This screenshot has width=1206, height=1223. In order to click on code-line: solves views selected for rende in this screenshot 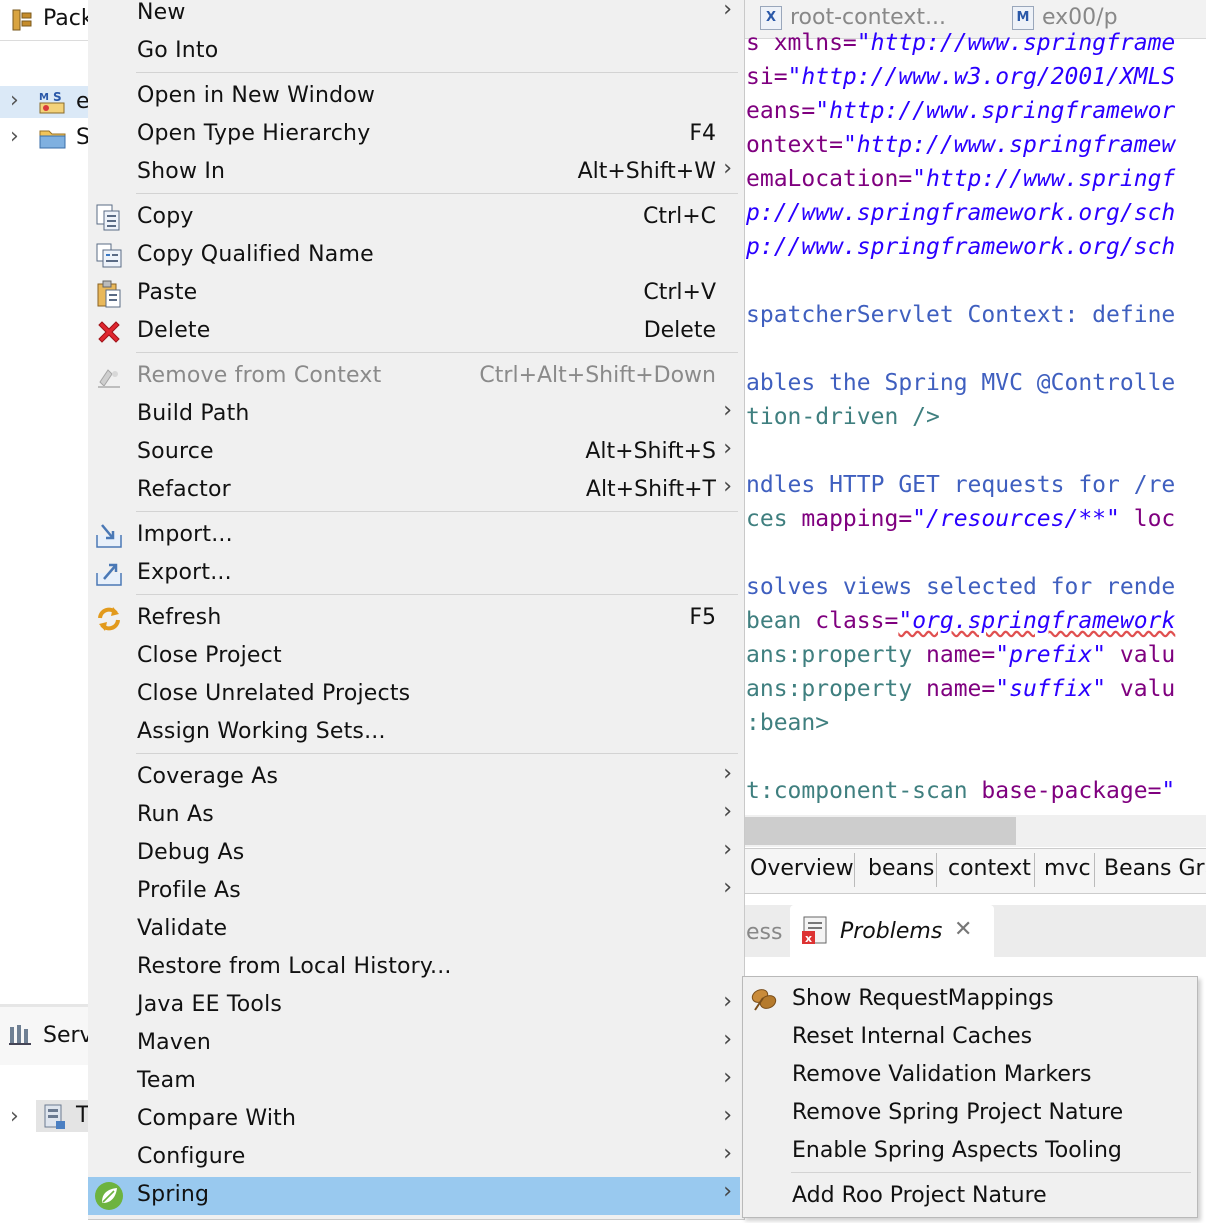, I will do `click(960, 587)`.